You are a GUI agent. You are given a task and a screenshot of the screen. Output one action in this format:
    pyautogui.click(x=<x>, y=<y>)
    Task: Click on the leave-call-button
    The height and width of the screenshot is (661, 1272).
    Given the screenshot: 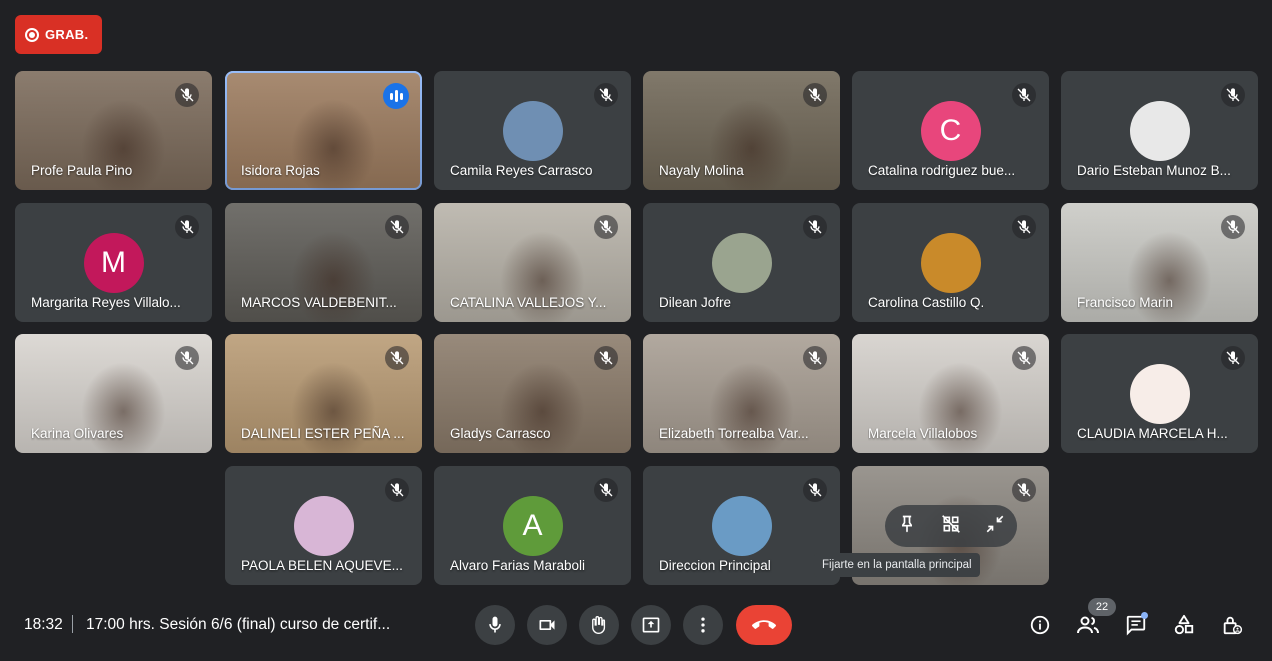 What is the action you would take?
    pyautogui.click(x=764, y=625)
    